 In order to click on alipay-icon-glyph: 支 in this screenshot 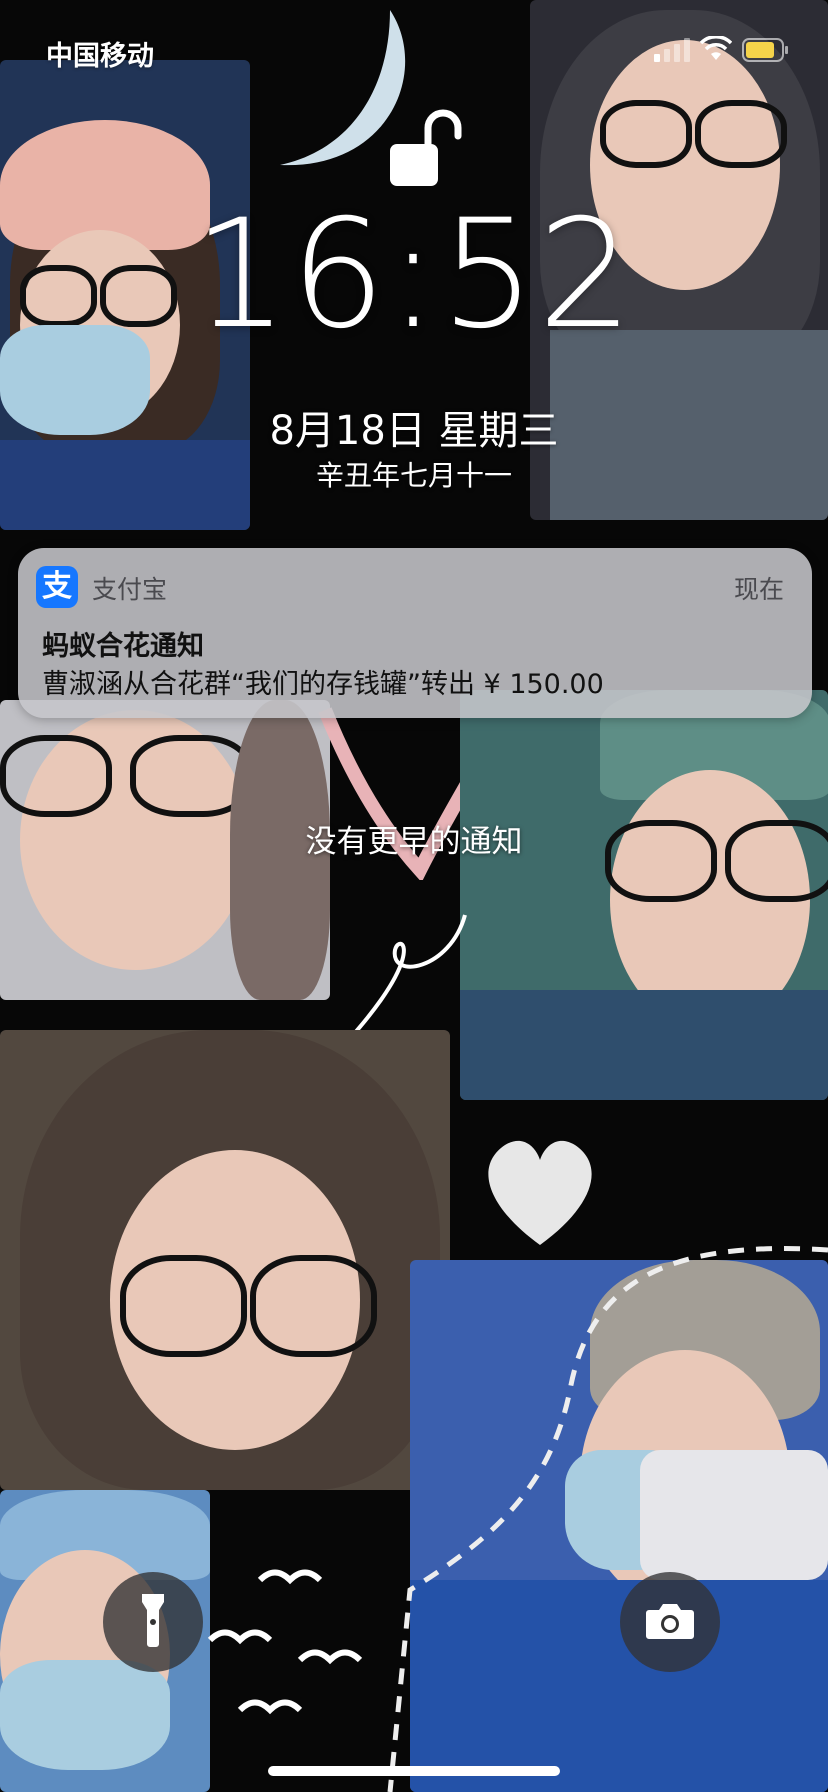, I will do `click(57, 586)`.